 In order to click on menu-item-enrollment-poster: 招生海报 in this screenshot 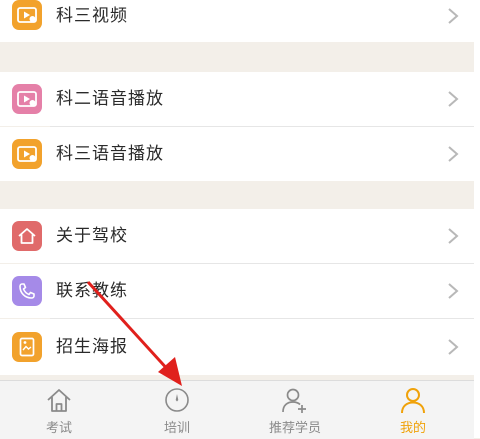, I will do `click(237, 347)`.